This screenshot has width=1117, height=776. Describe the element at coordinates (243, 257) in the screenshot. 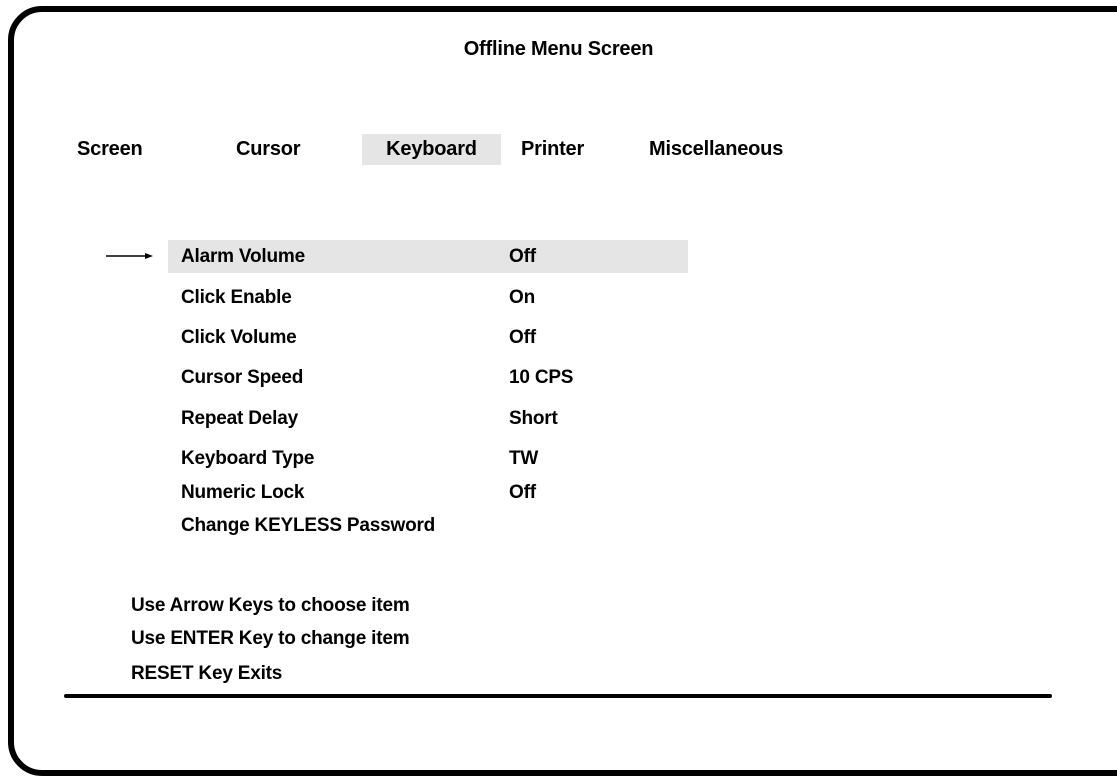

I see `menu-item-alarm-volume: Alarm Volume` at that location.